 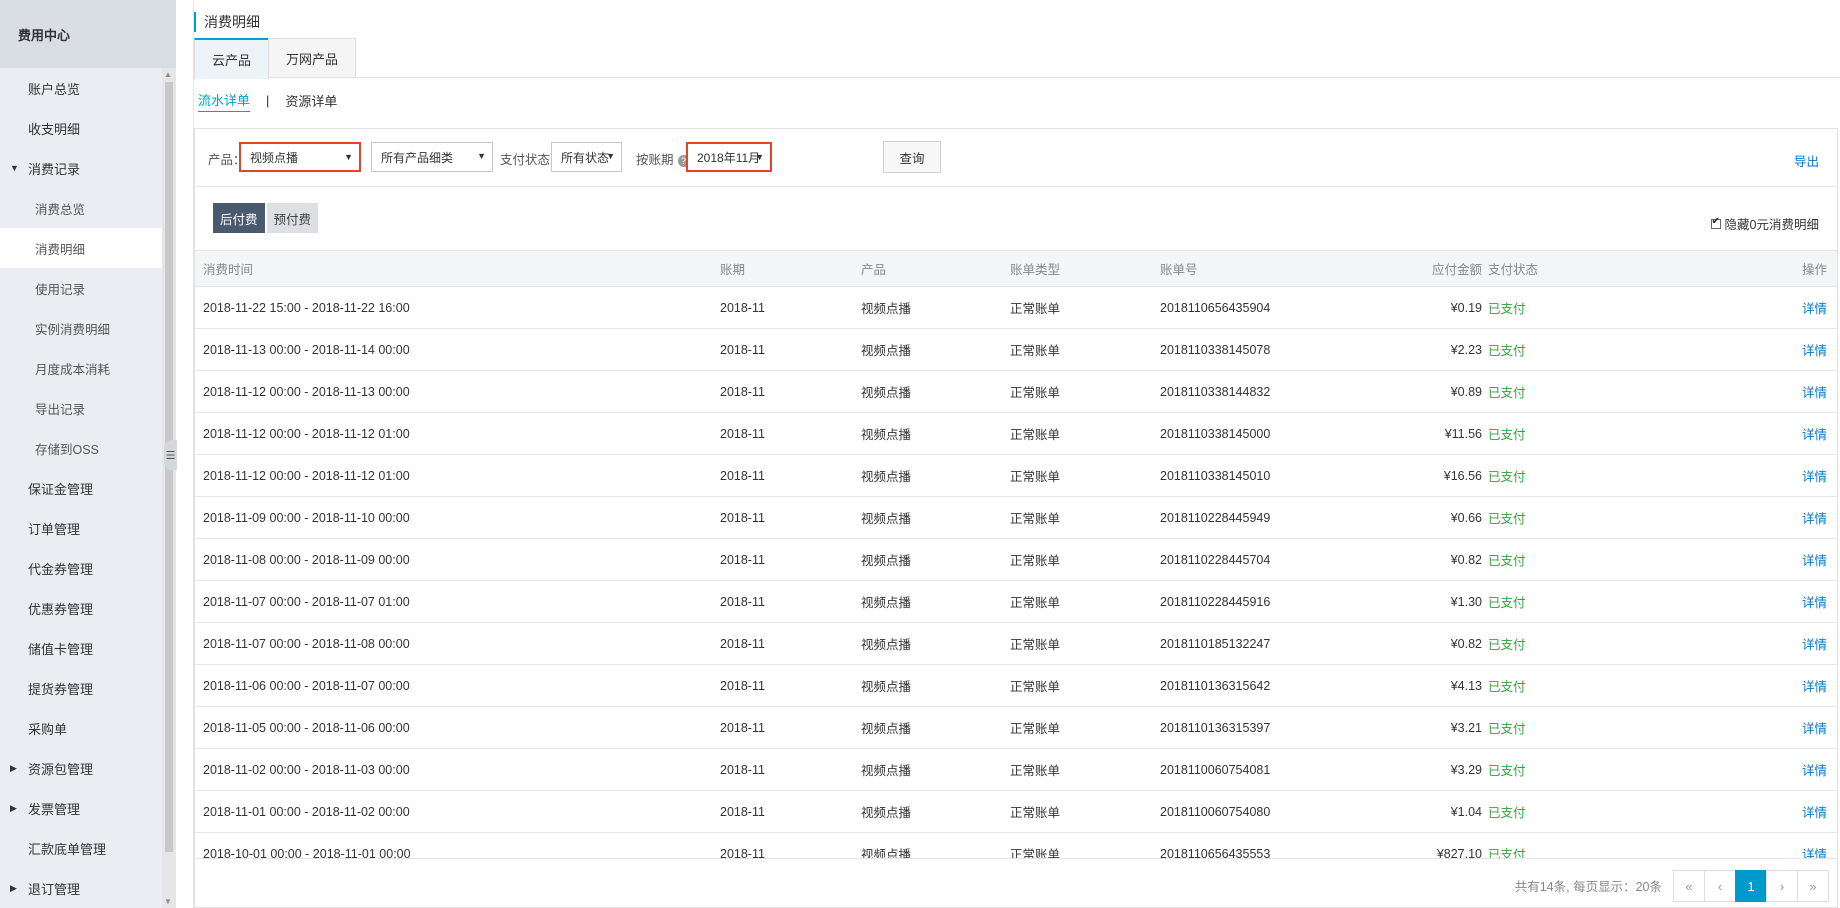 What do you see at coordinates (88, 408) in the screenshot?
I see `sidebar-item: 导出记录` at bounding box center [88, 408].